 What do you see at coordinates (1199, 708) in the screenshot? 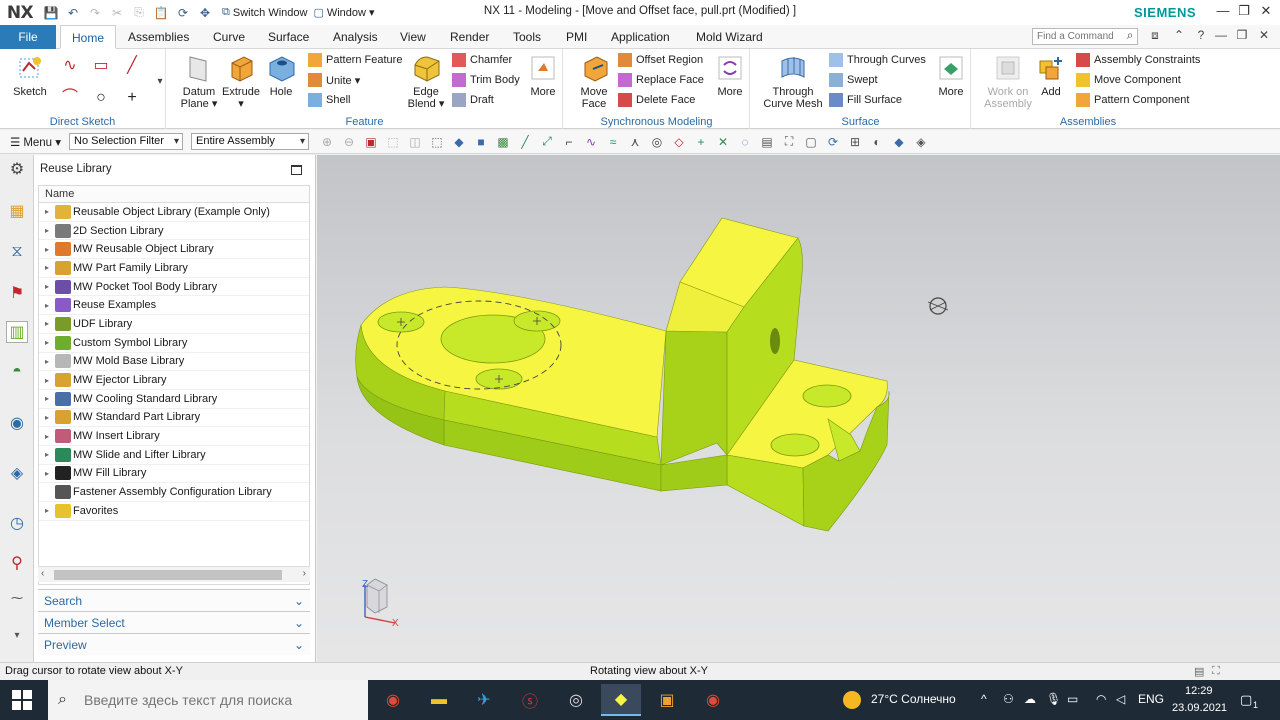
I see `clock-date: 23.09.2021` at bounding box center [1199, 708].